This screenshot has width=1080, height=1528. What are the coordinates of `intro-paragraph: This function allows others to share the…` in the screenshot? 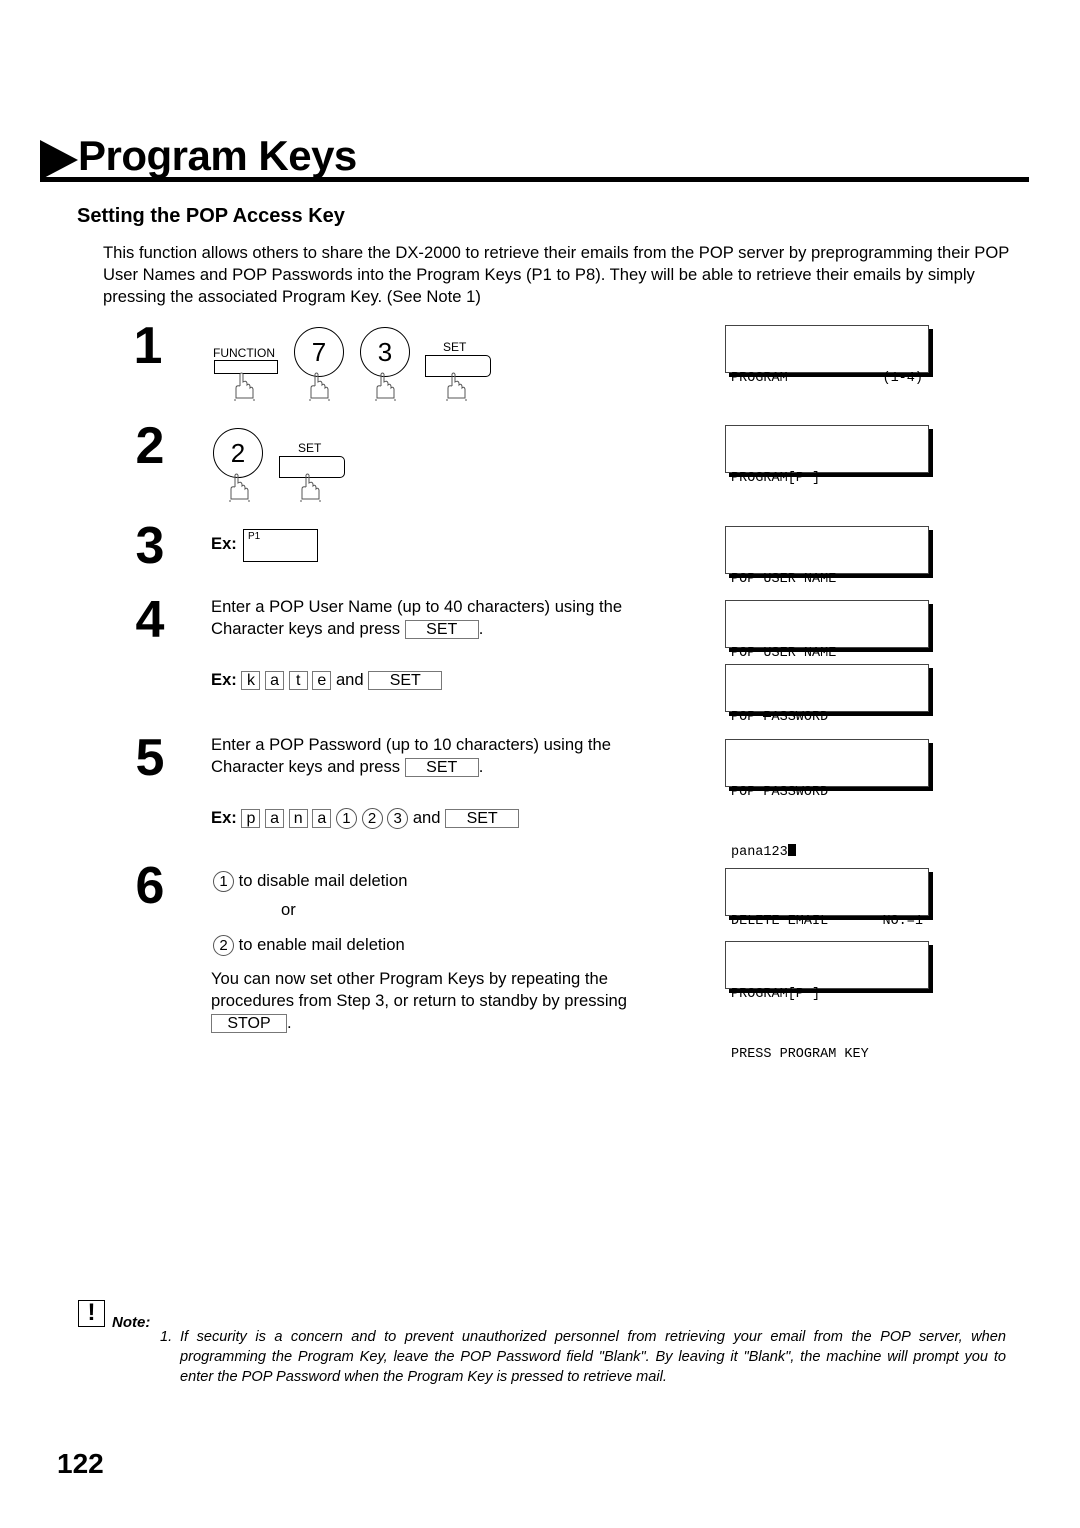 It's located at (556, 274).